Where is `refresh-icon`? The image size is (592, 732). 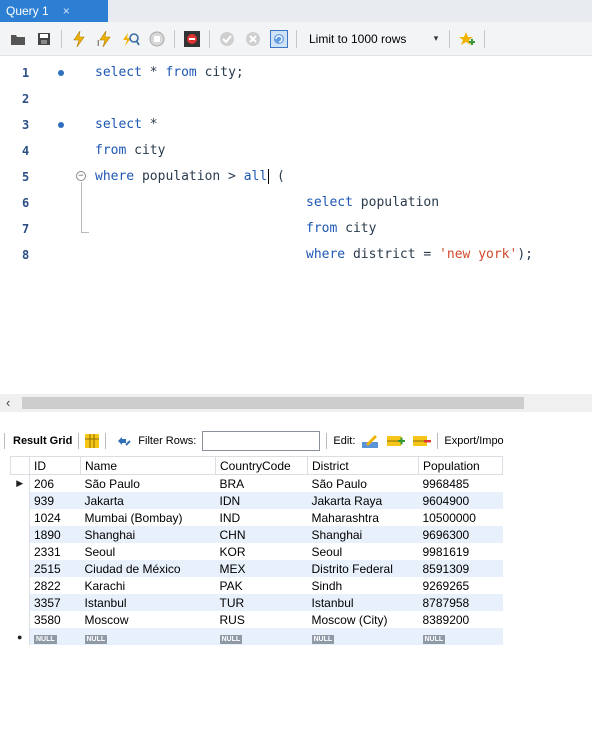 refresh-icon is located at coordinates (124, 441).